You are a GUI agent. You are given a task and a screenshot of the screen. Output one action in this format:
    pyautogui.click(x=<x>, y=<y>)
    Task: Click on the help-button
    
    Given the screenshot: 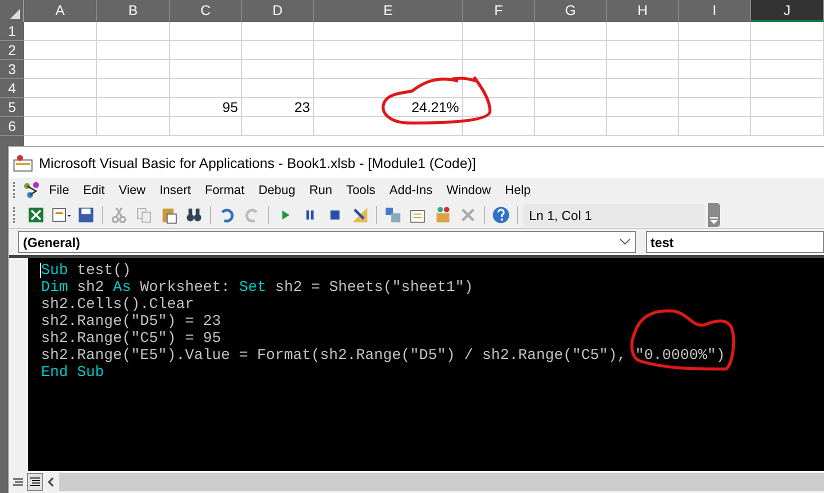 What is the action you would take?
    pyautogui.click(x=501, y=215)
    